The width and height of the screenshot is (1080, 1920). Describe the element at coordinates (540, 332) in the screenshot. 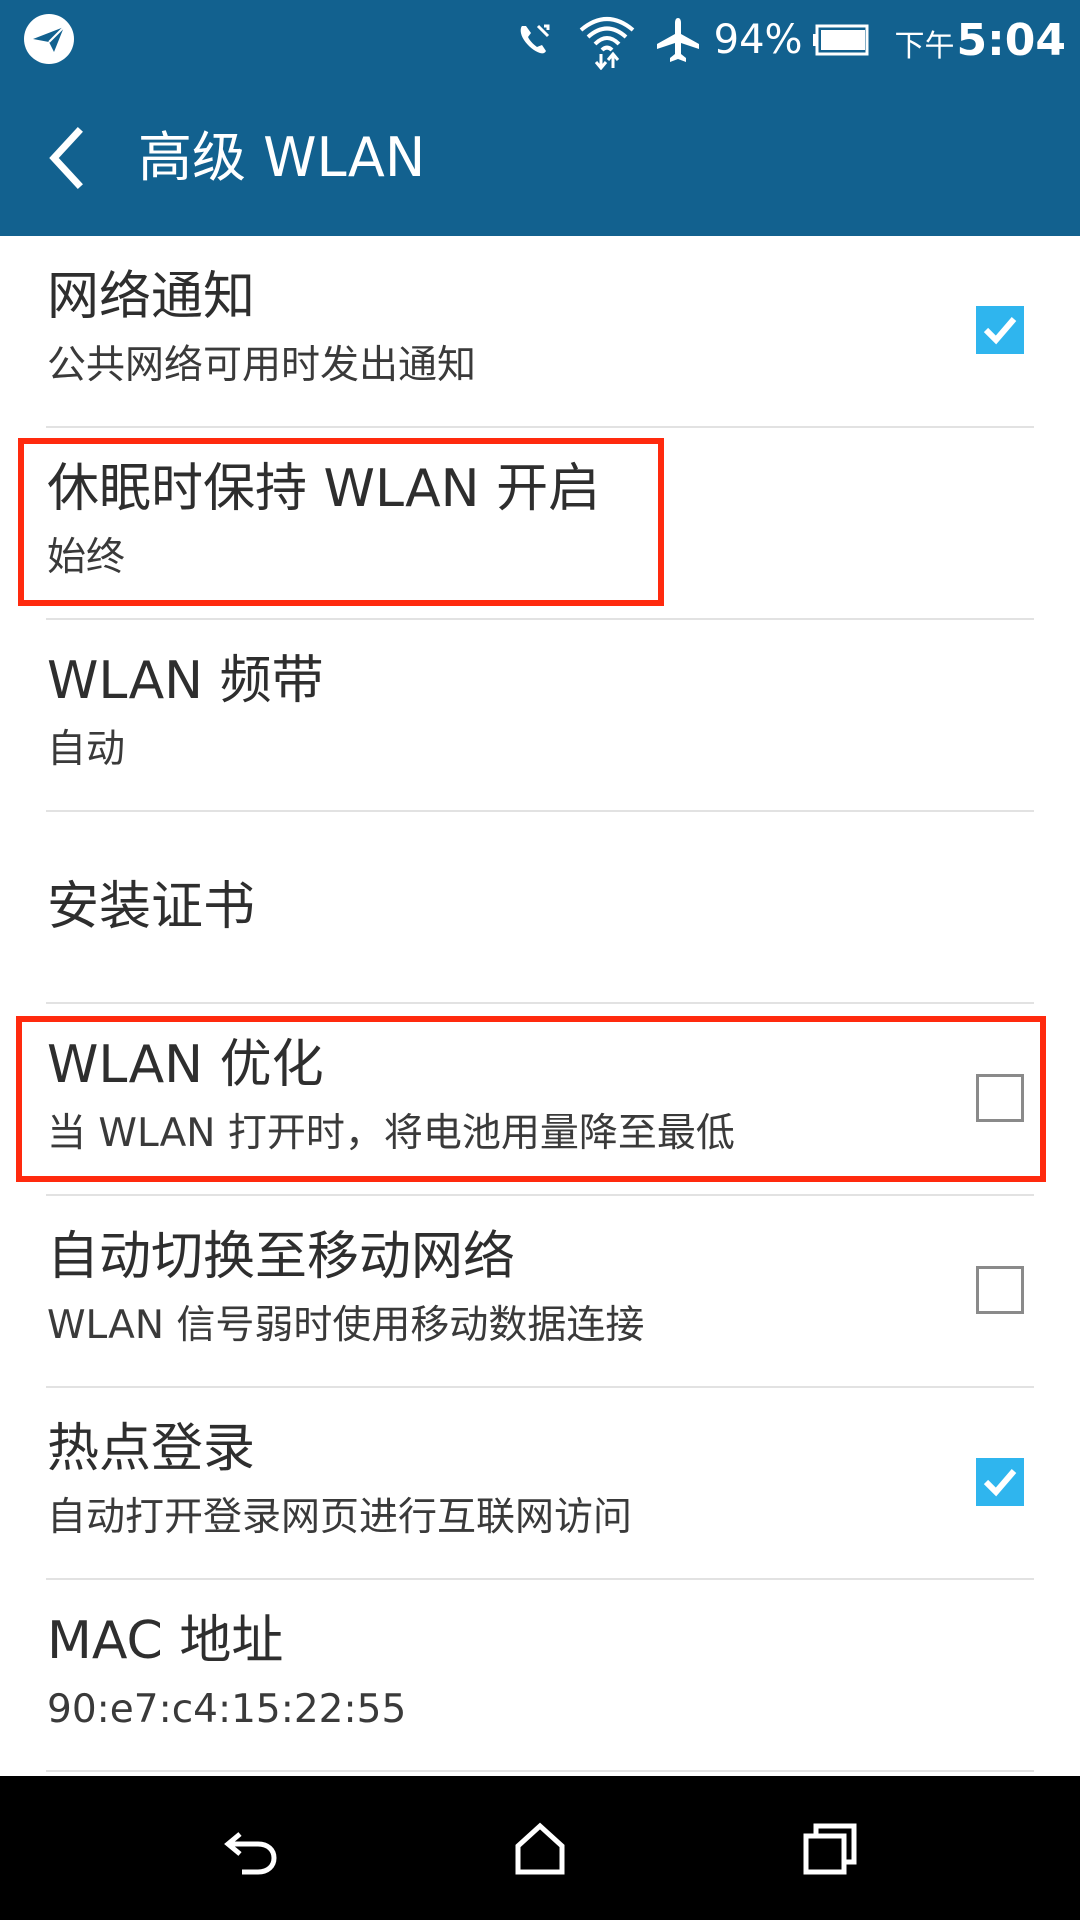

I see `setting-network-notification: 网络通知 公共网络可用时发出通知` at that location.